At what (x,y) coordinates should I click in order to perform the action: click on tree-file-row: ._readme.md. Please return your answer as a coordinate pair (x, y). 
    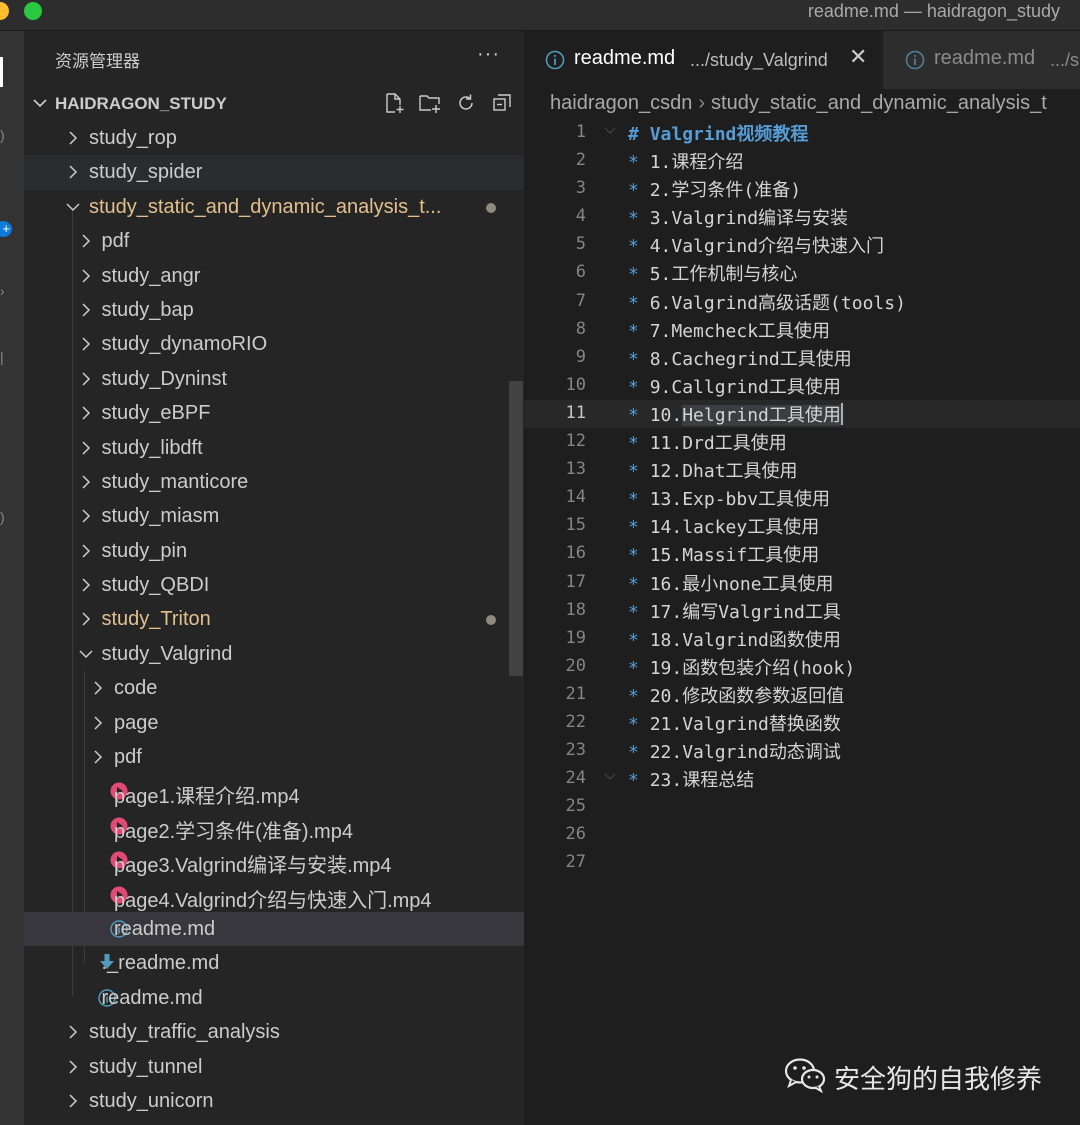
    Looking at the image, I should click on (274, 963).